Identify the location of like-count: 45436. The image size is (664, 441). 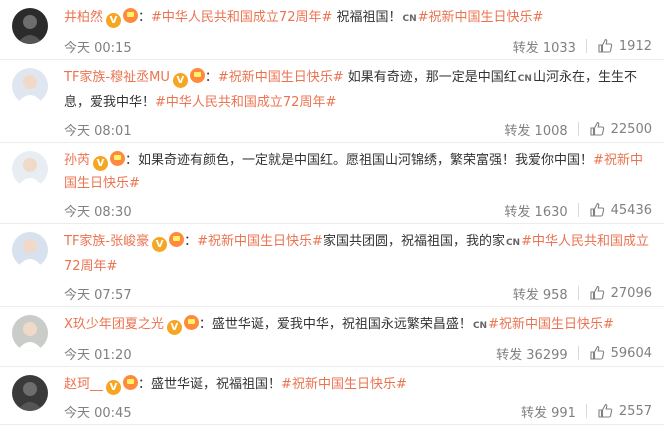
(631, 210).